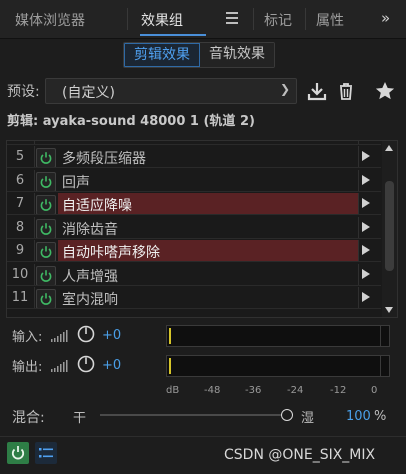 Image resolution: width=406 pixels, height=474 pixels. I want to click on tab-media-browser: 媒体浏览器, so click(50, 20).